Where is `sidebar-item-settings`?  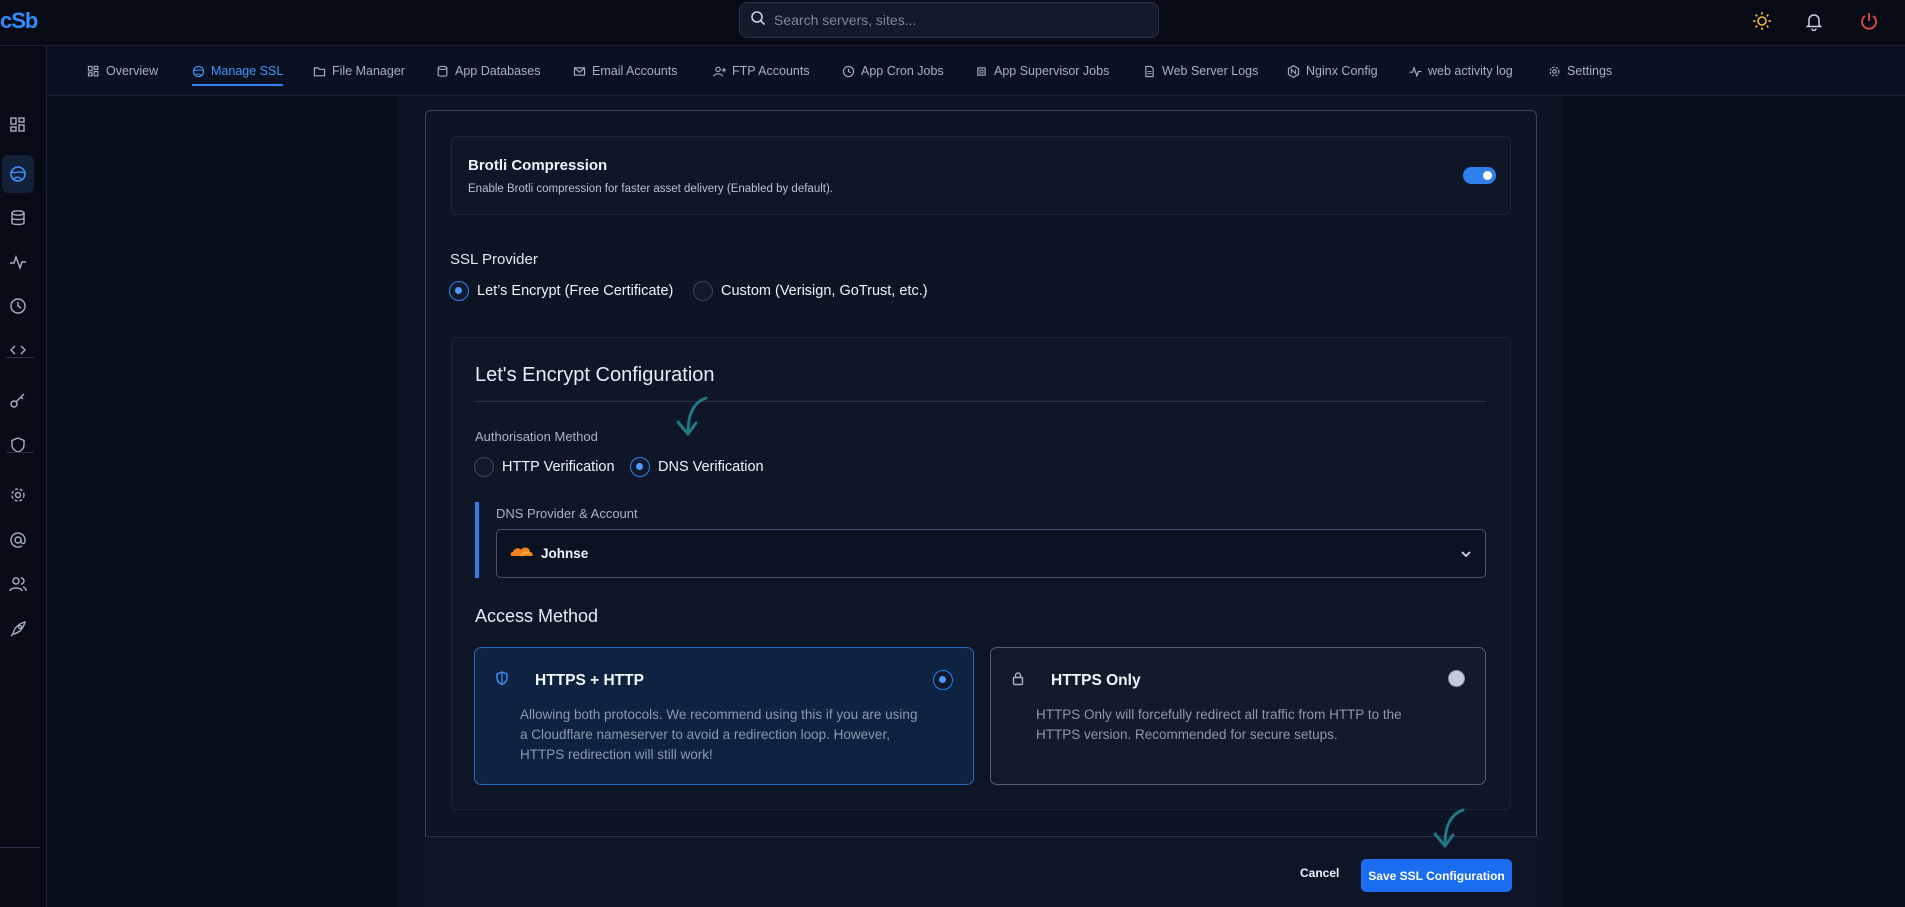 sidebar-item-settings is located at coordinates (18, 495).